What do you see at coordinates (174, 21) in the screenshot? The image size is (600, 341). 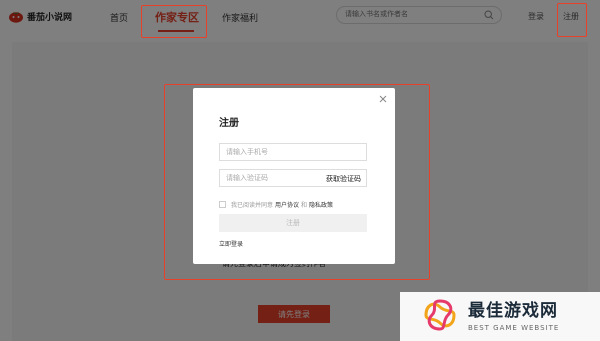 I see `annotation-writer-zone` at bounding box center [174, 21].